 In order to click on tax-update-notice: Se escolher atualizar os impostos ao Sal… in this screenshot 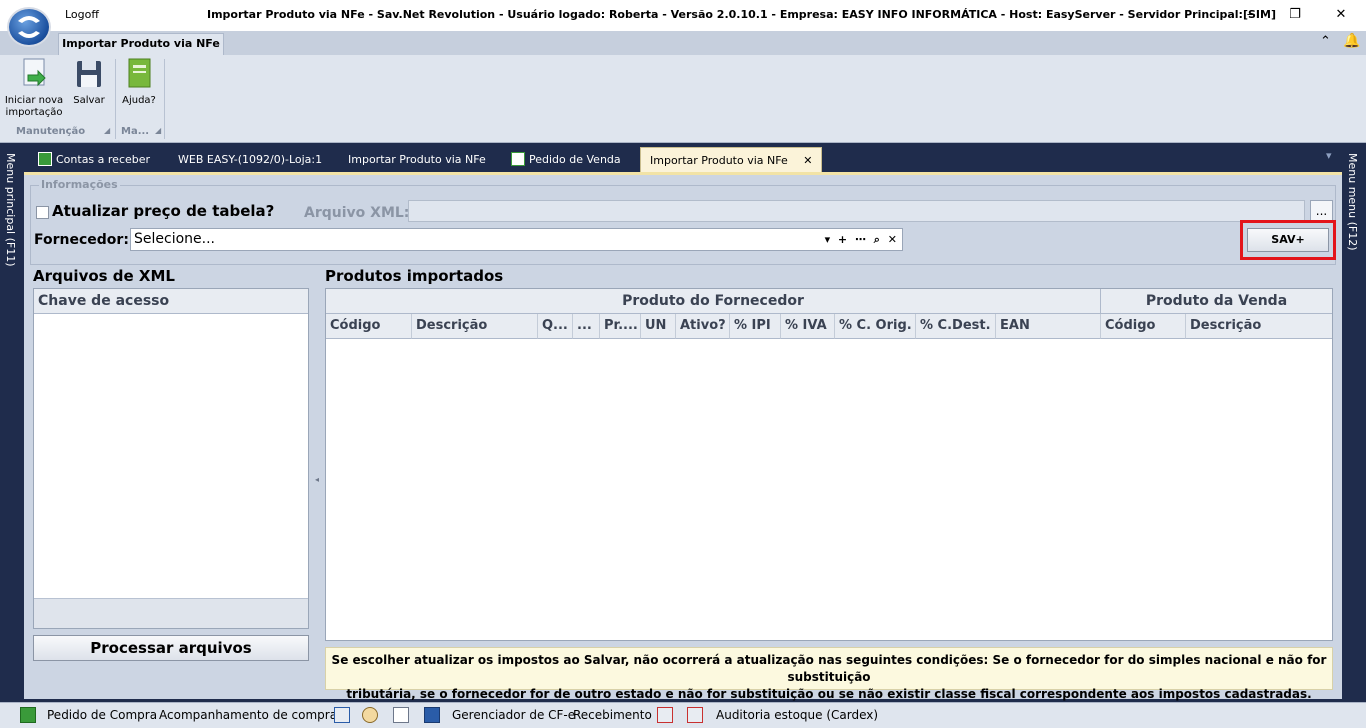, I will do `click(829, 674)`.